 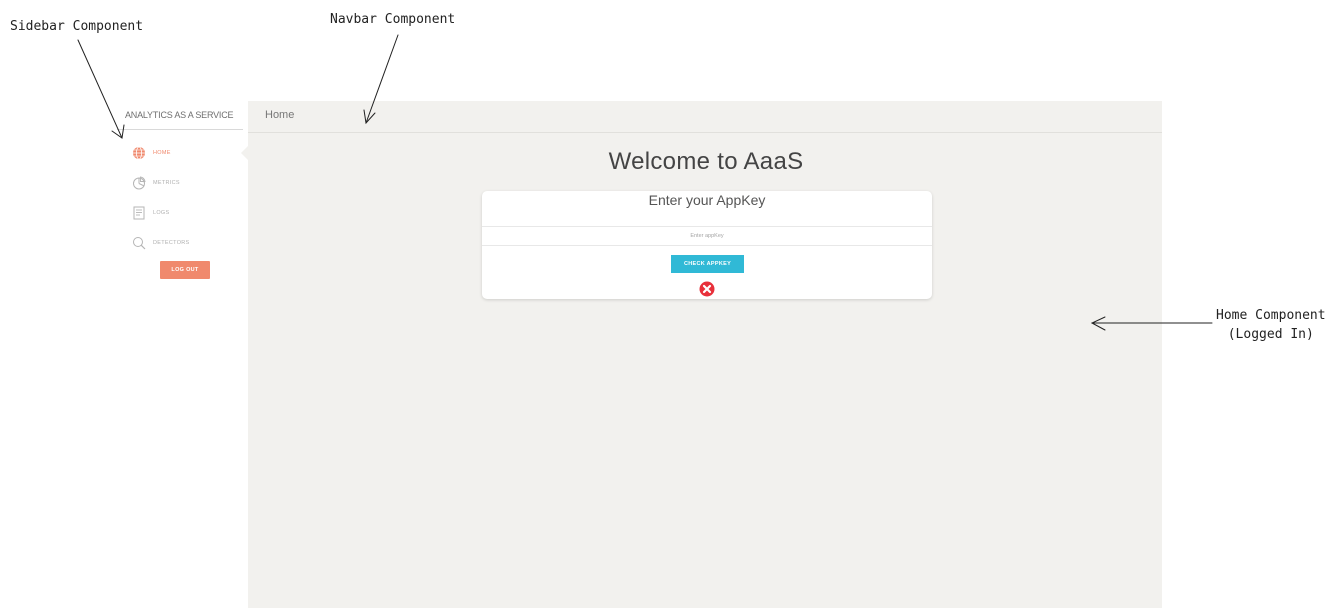 I want to click on appkey-card: Enter your AppKey CHECK APPKEY, so click(x=707, y=245).